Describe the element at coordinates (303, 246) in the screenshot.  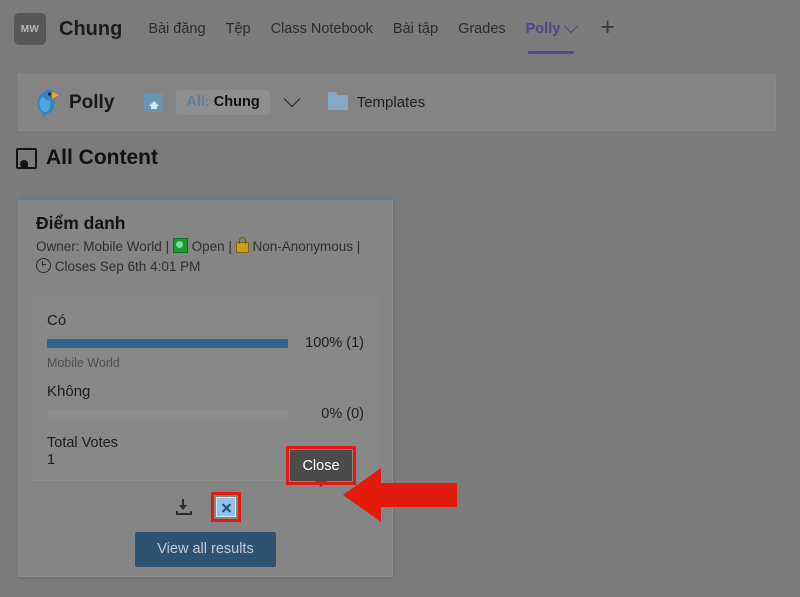
I see `poll-anonymity-label: Non-Anonymous` at that location.